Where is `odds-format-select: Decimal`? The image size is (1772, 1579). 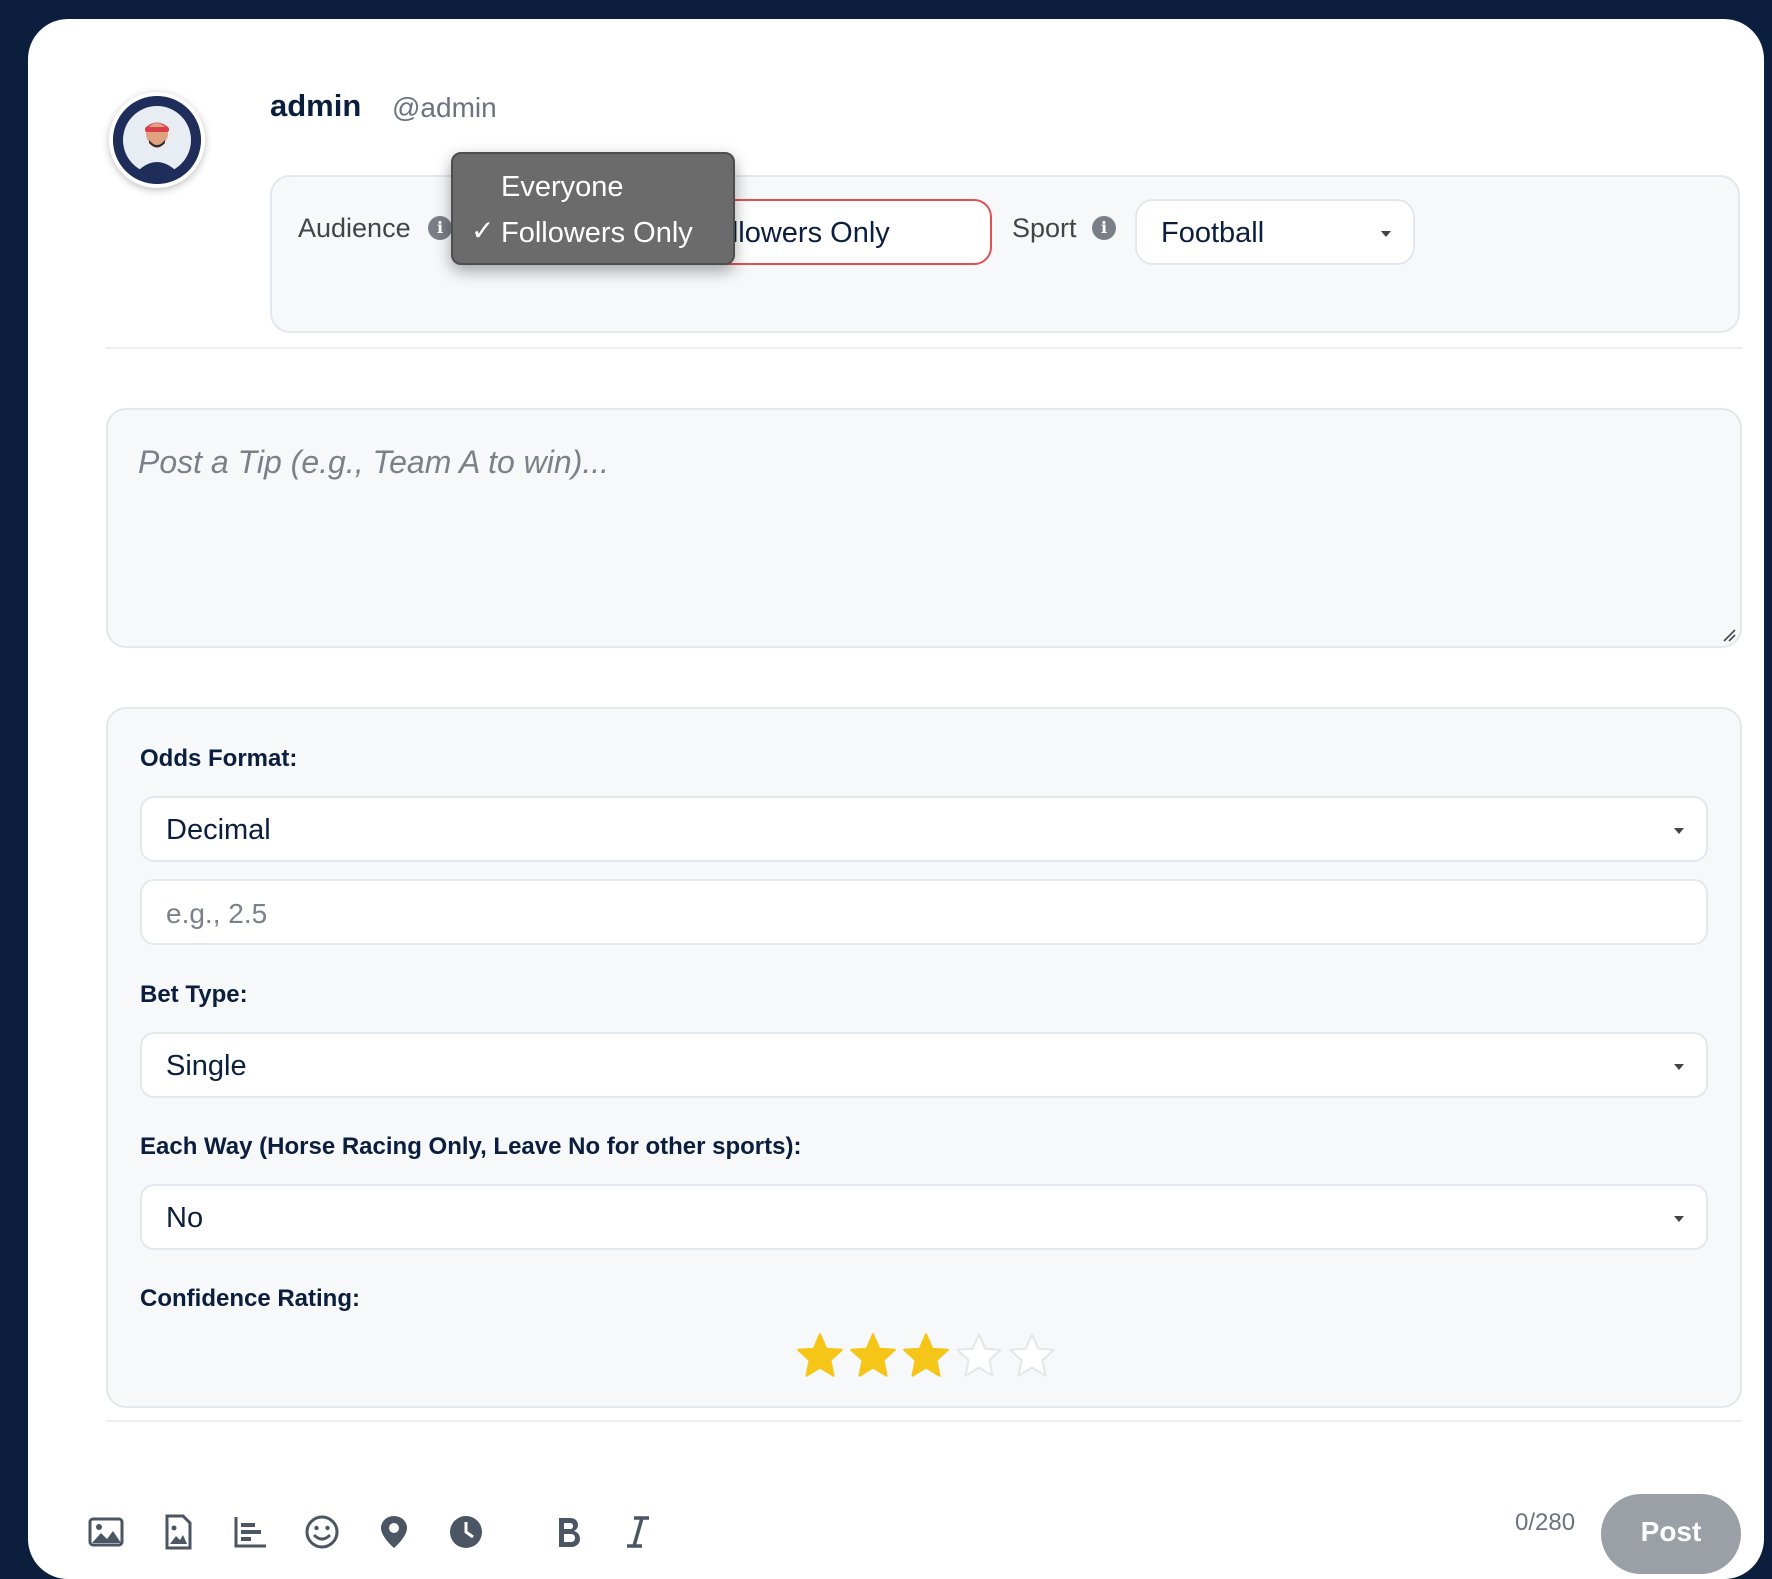
odds-format-select: Decimal is located at coordinates (924, 829).